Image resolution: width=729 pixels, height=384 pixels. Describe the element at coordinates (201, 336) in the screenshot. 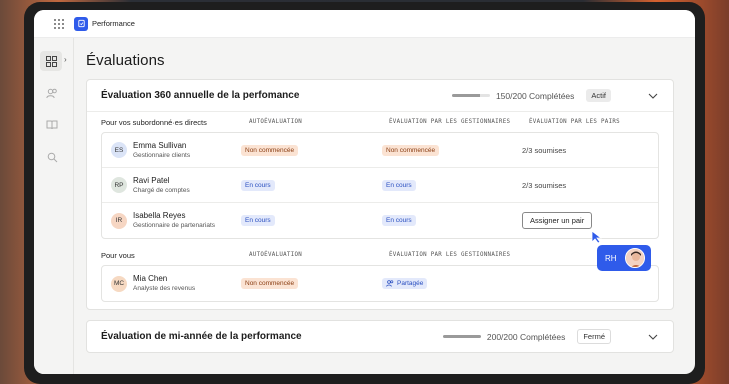

I see `review-title: Évaluation de mi-année de la performance` at that location.